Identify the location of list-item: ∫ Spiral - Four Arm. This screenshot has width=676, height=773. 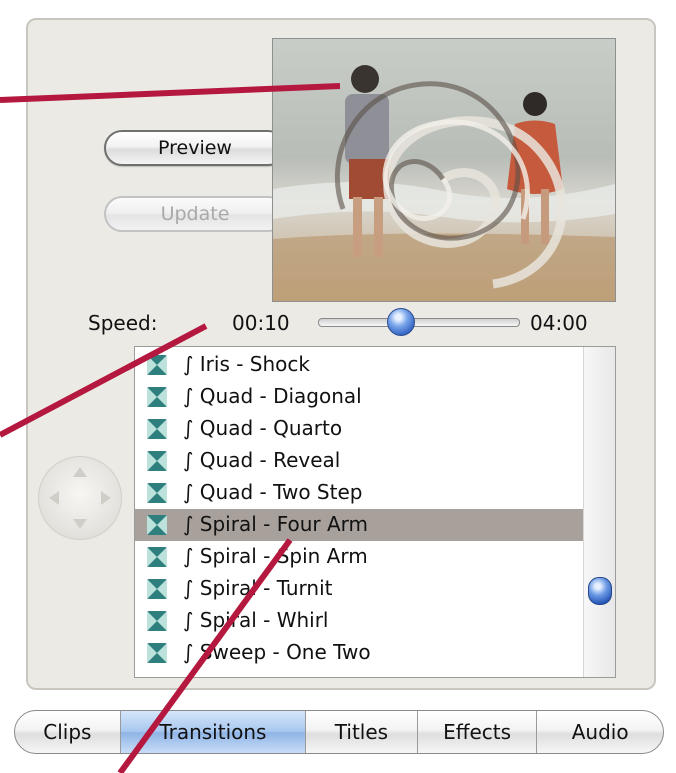
(359, 525).